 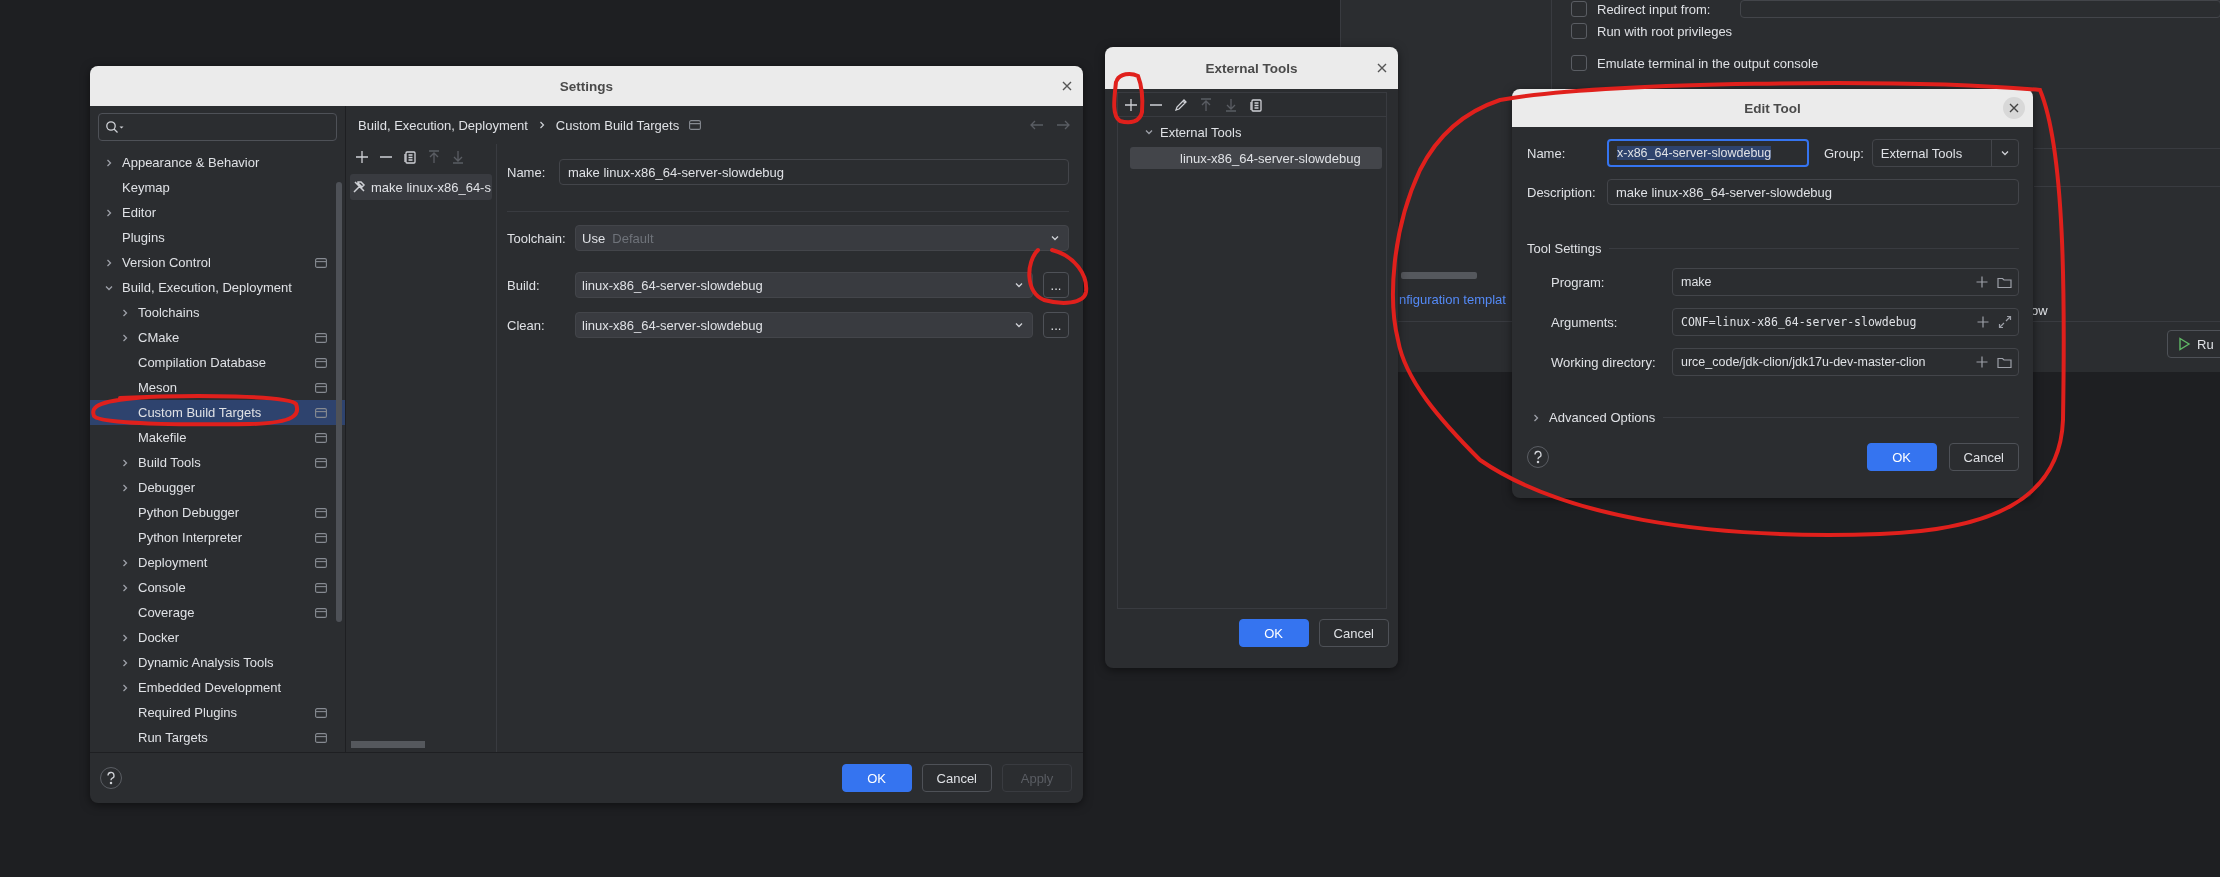 I want to click on list-item: make linux-x86_64-s, so click(x=421, y=187).